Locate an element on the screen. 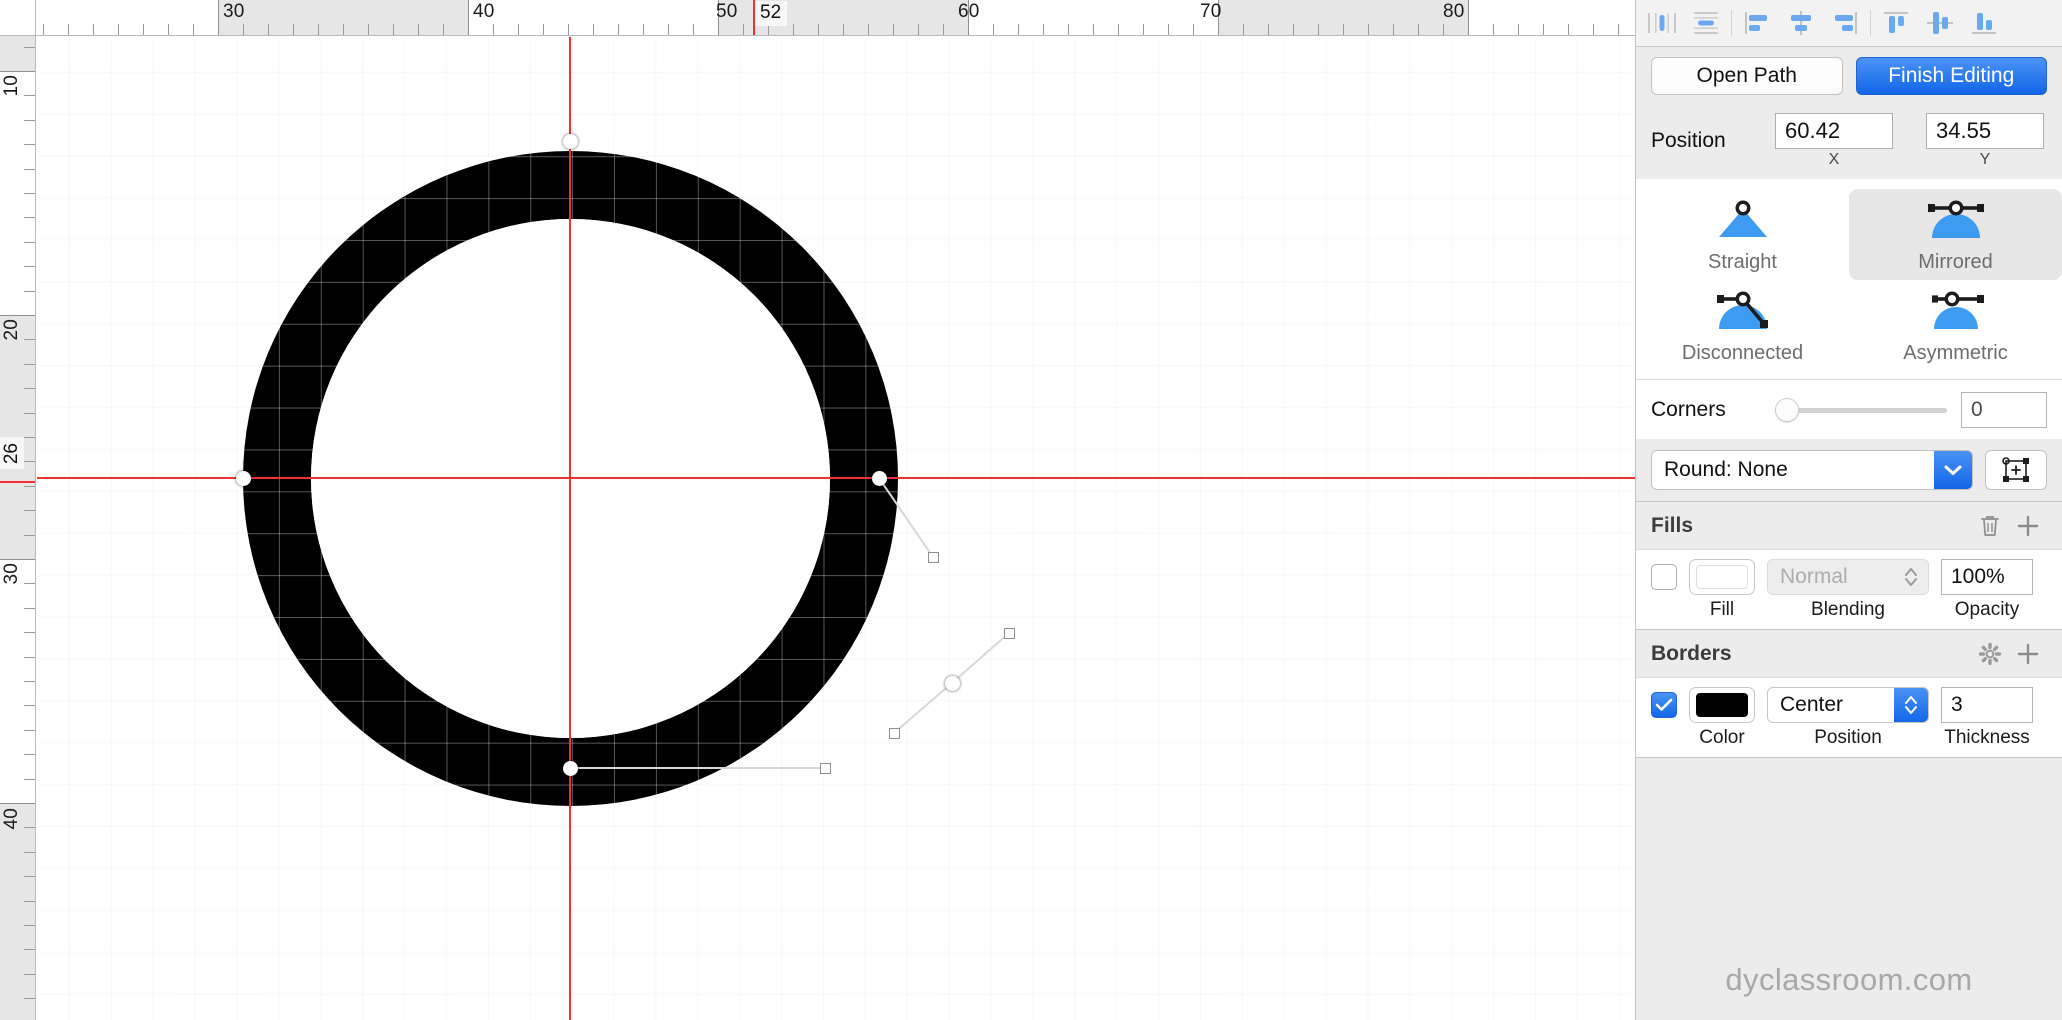 The image size is (2062, 1020). fill-blending-group: Normal Blending is located at coordinates (1848, 590).